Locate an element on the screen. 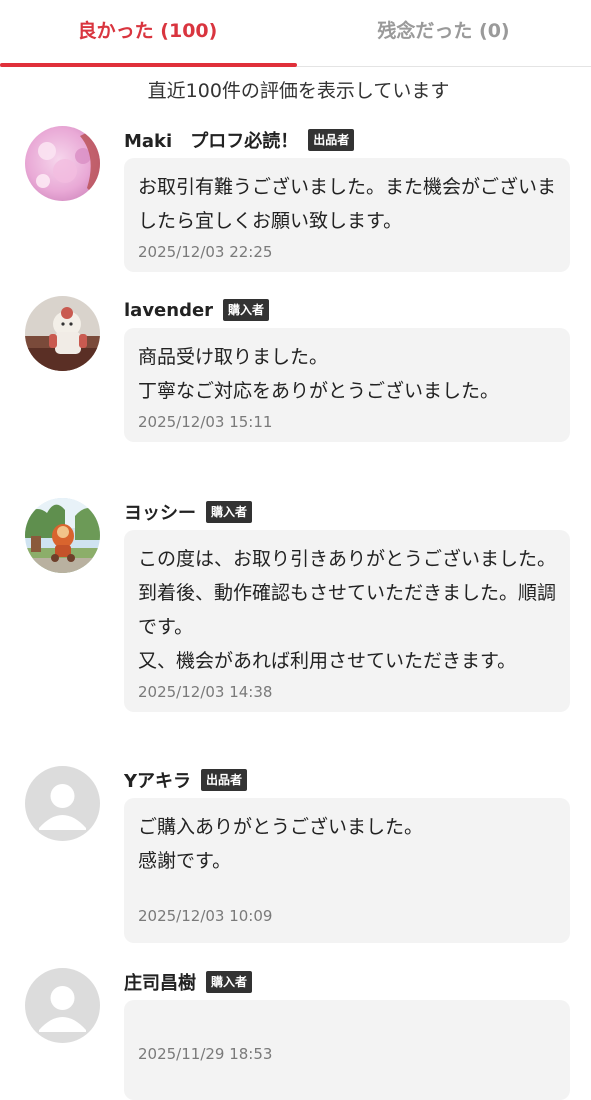 This screenshot has width=591, height=1100. reviewer-row: lavender 購入者 is located at coordinates (197, 310).